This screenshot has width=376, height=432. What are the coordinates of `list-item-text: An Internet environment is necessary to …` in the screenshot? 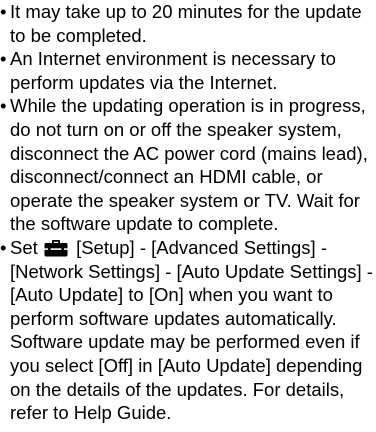 It's located at (173, 70).